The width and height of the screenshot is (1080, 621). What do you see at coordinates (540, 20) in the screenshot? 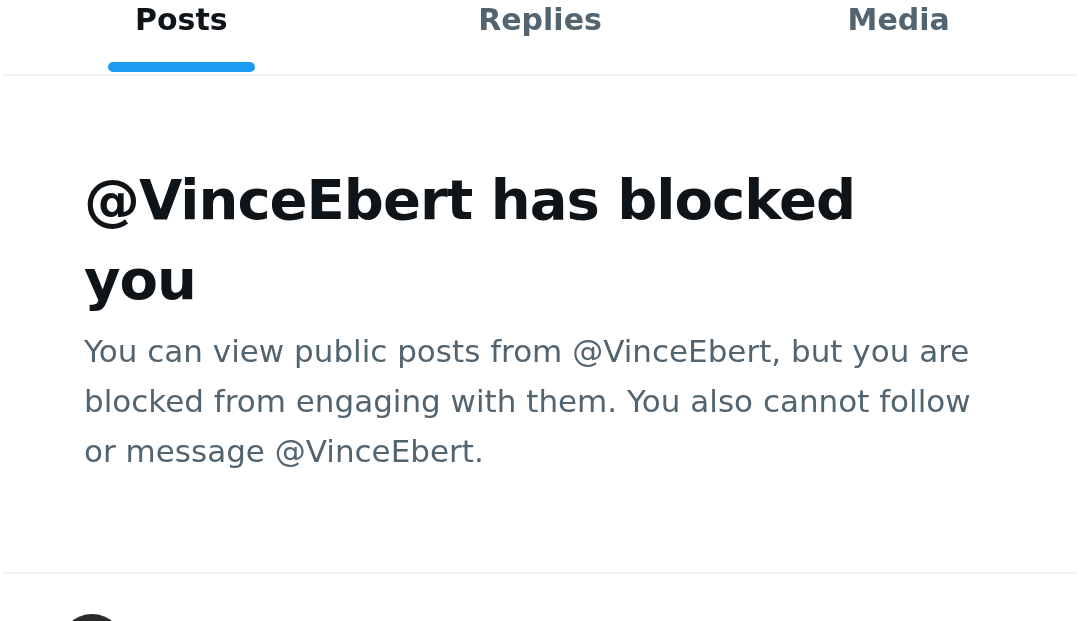
I see `tab: Replies` at bounding box center [540, 20].